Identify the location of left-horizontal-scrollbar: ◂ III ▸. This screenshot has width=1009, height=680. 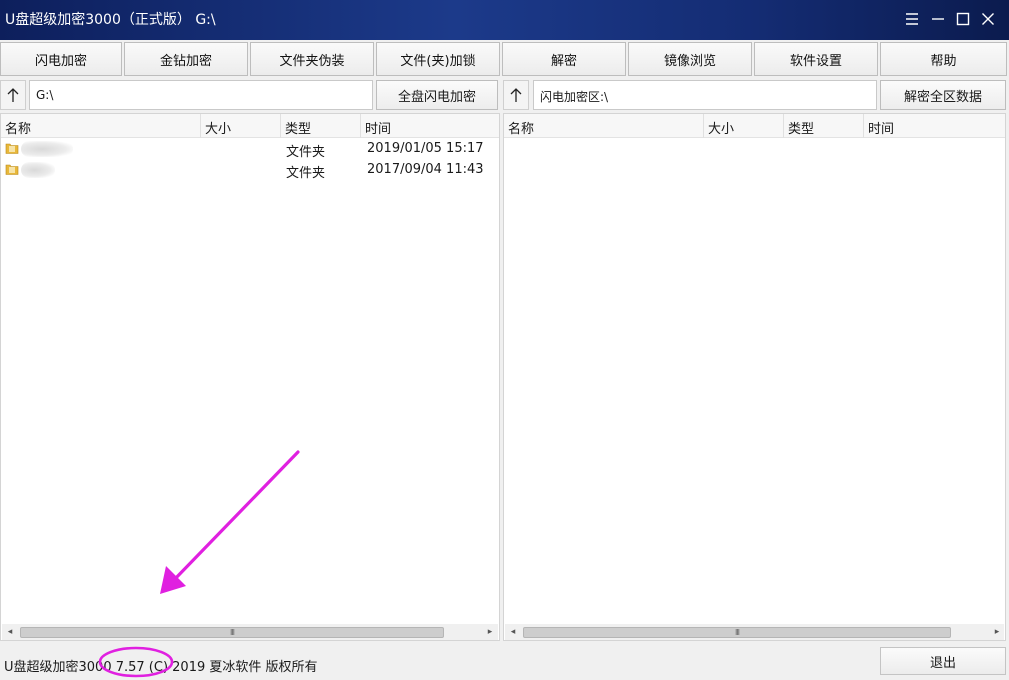
(250, 632).